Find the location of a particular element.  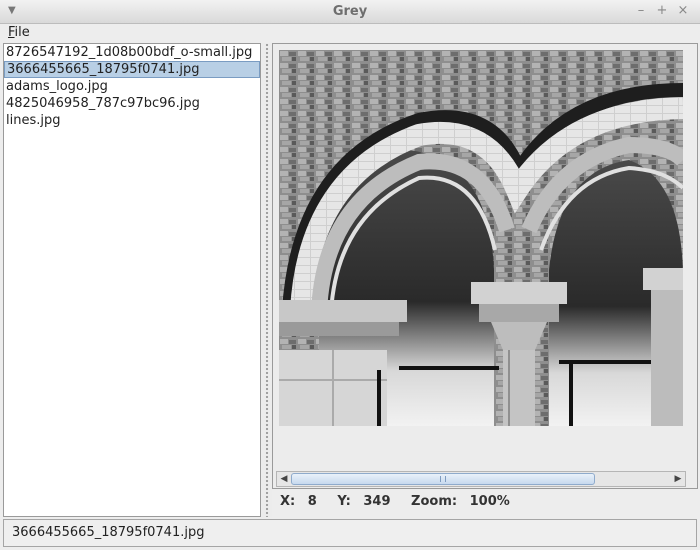

zoom-readout: Zoom: 100% is located at coordinates (460, 501).